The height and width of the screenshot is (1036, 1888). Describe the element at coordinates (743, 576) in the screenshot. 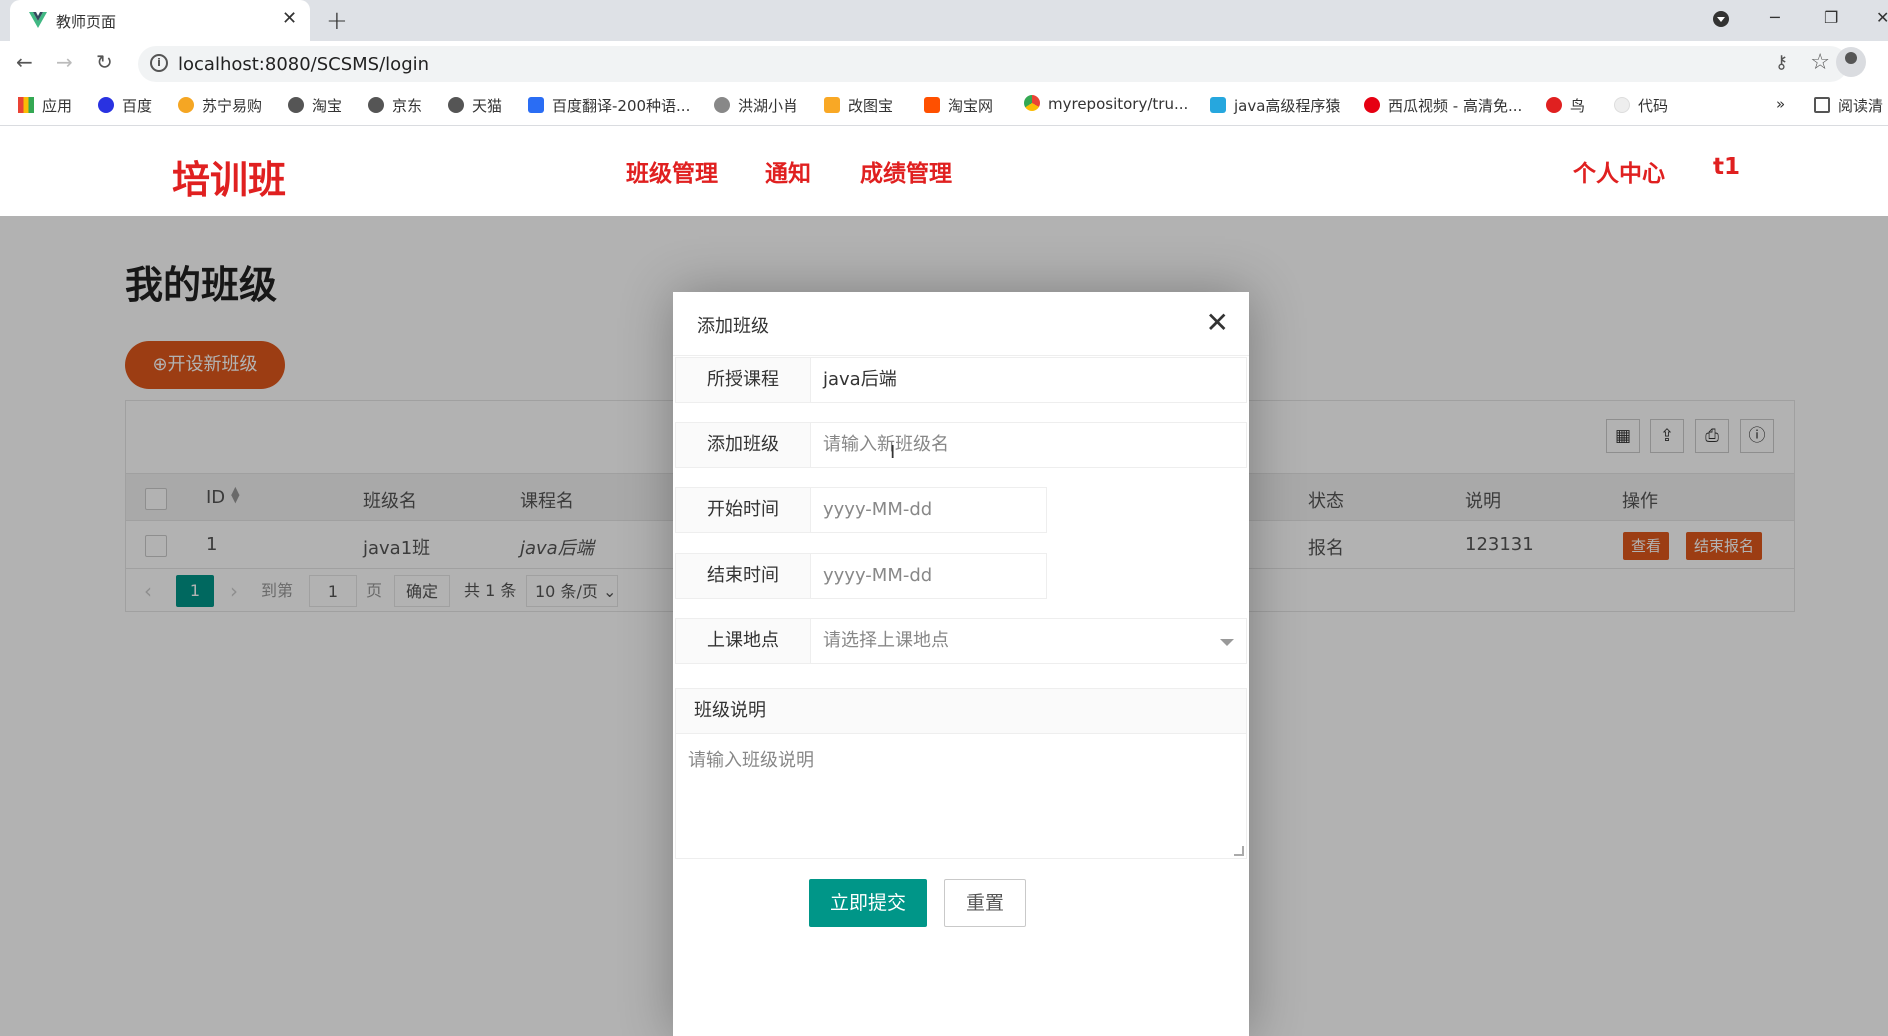

I see `field-label: 结束时间` at that location.